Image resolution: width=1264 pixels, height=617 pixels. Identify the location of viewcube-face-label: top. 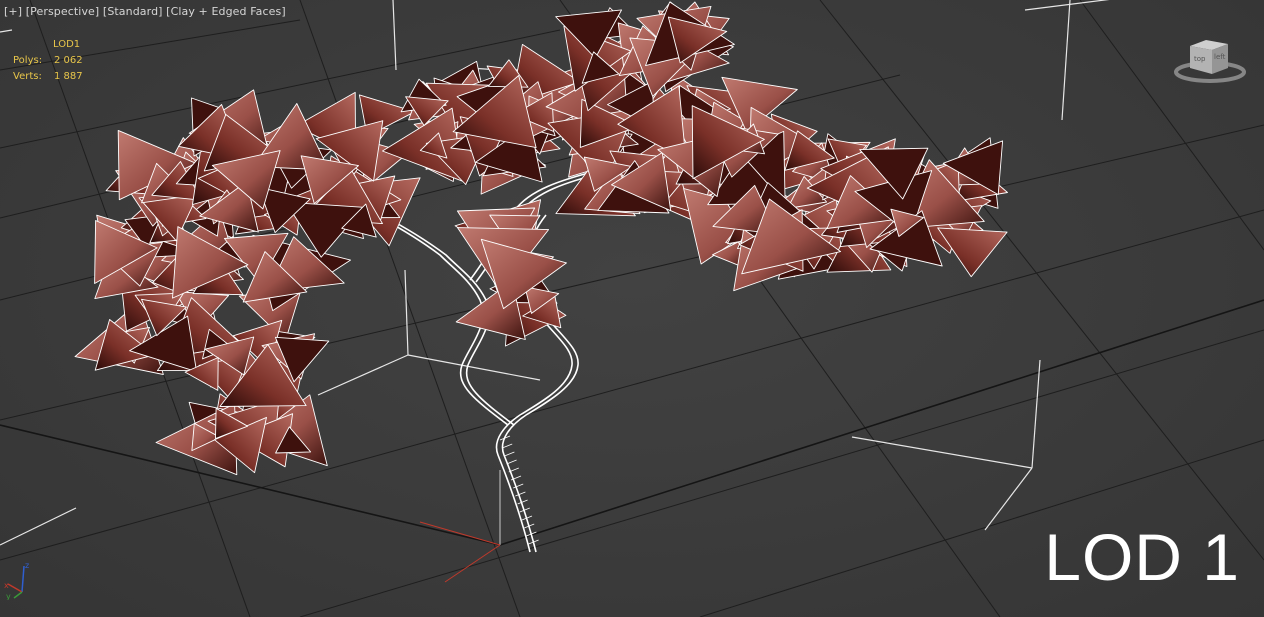
(1200, 59).